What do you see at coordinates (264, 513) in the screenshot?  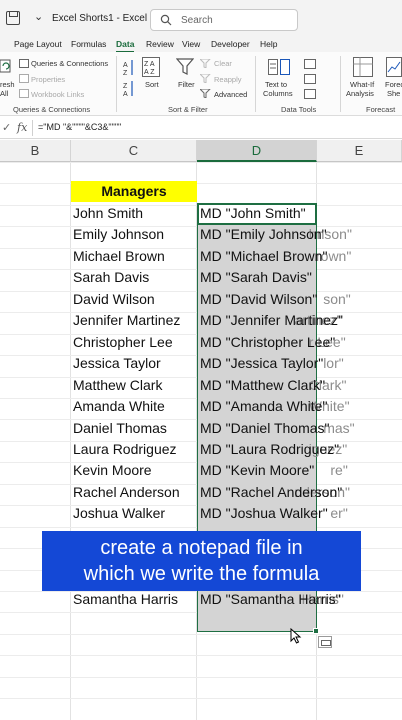 I see `formula-result-cell: MD "Joshua Walker"` at bounding box center [264, 513].